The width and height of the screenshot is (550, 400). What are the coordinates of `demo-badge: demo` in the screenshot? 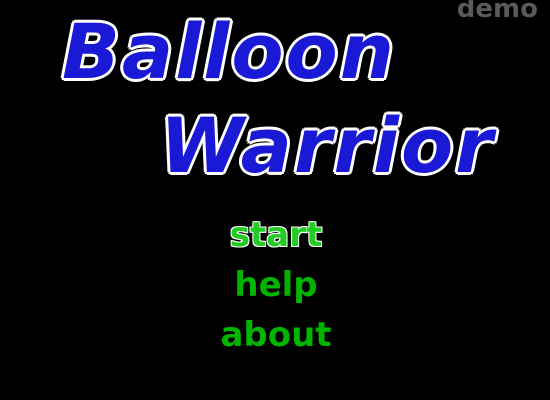 It's located at (497, 12).